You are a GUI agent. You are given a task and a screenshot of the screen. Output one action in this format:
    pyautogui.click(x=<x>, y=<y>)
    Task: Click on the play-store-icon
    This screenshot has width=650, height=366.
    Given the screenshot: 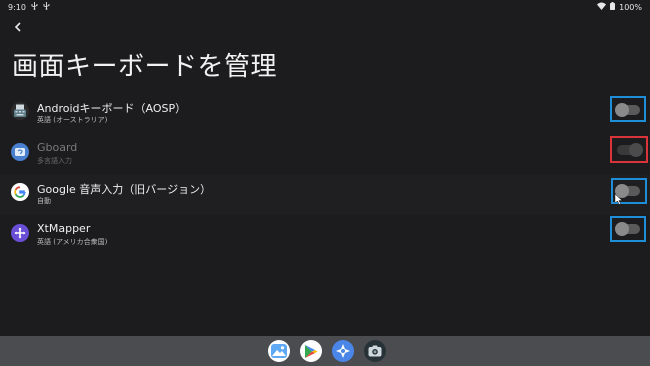 What is the action you would take?
    pyautogui.click(x=311, y=351)
    